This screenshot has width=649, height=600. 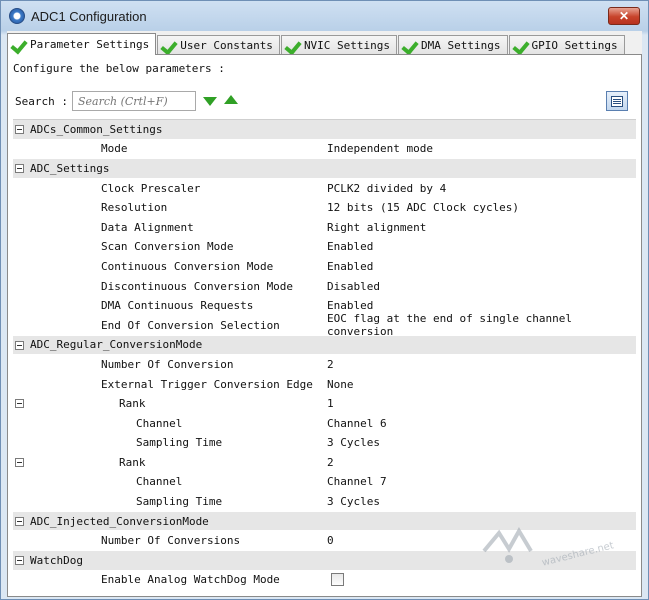 What do you see at coordinates (574, 45) in the screenshot?
I see `tab-label: GPIO Settings` at bounding box center [574, 45].